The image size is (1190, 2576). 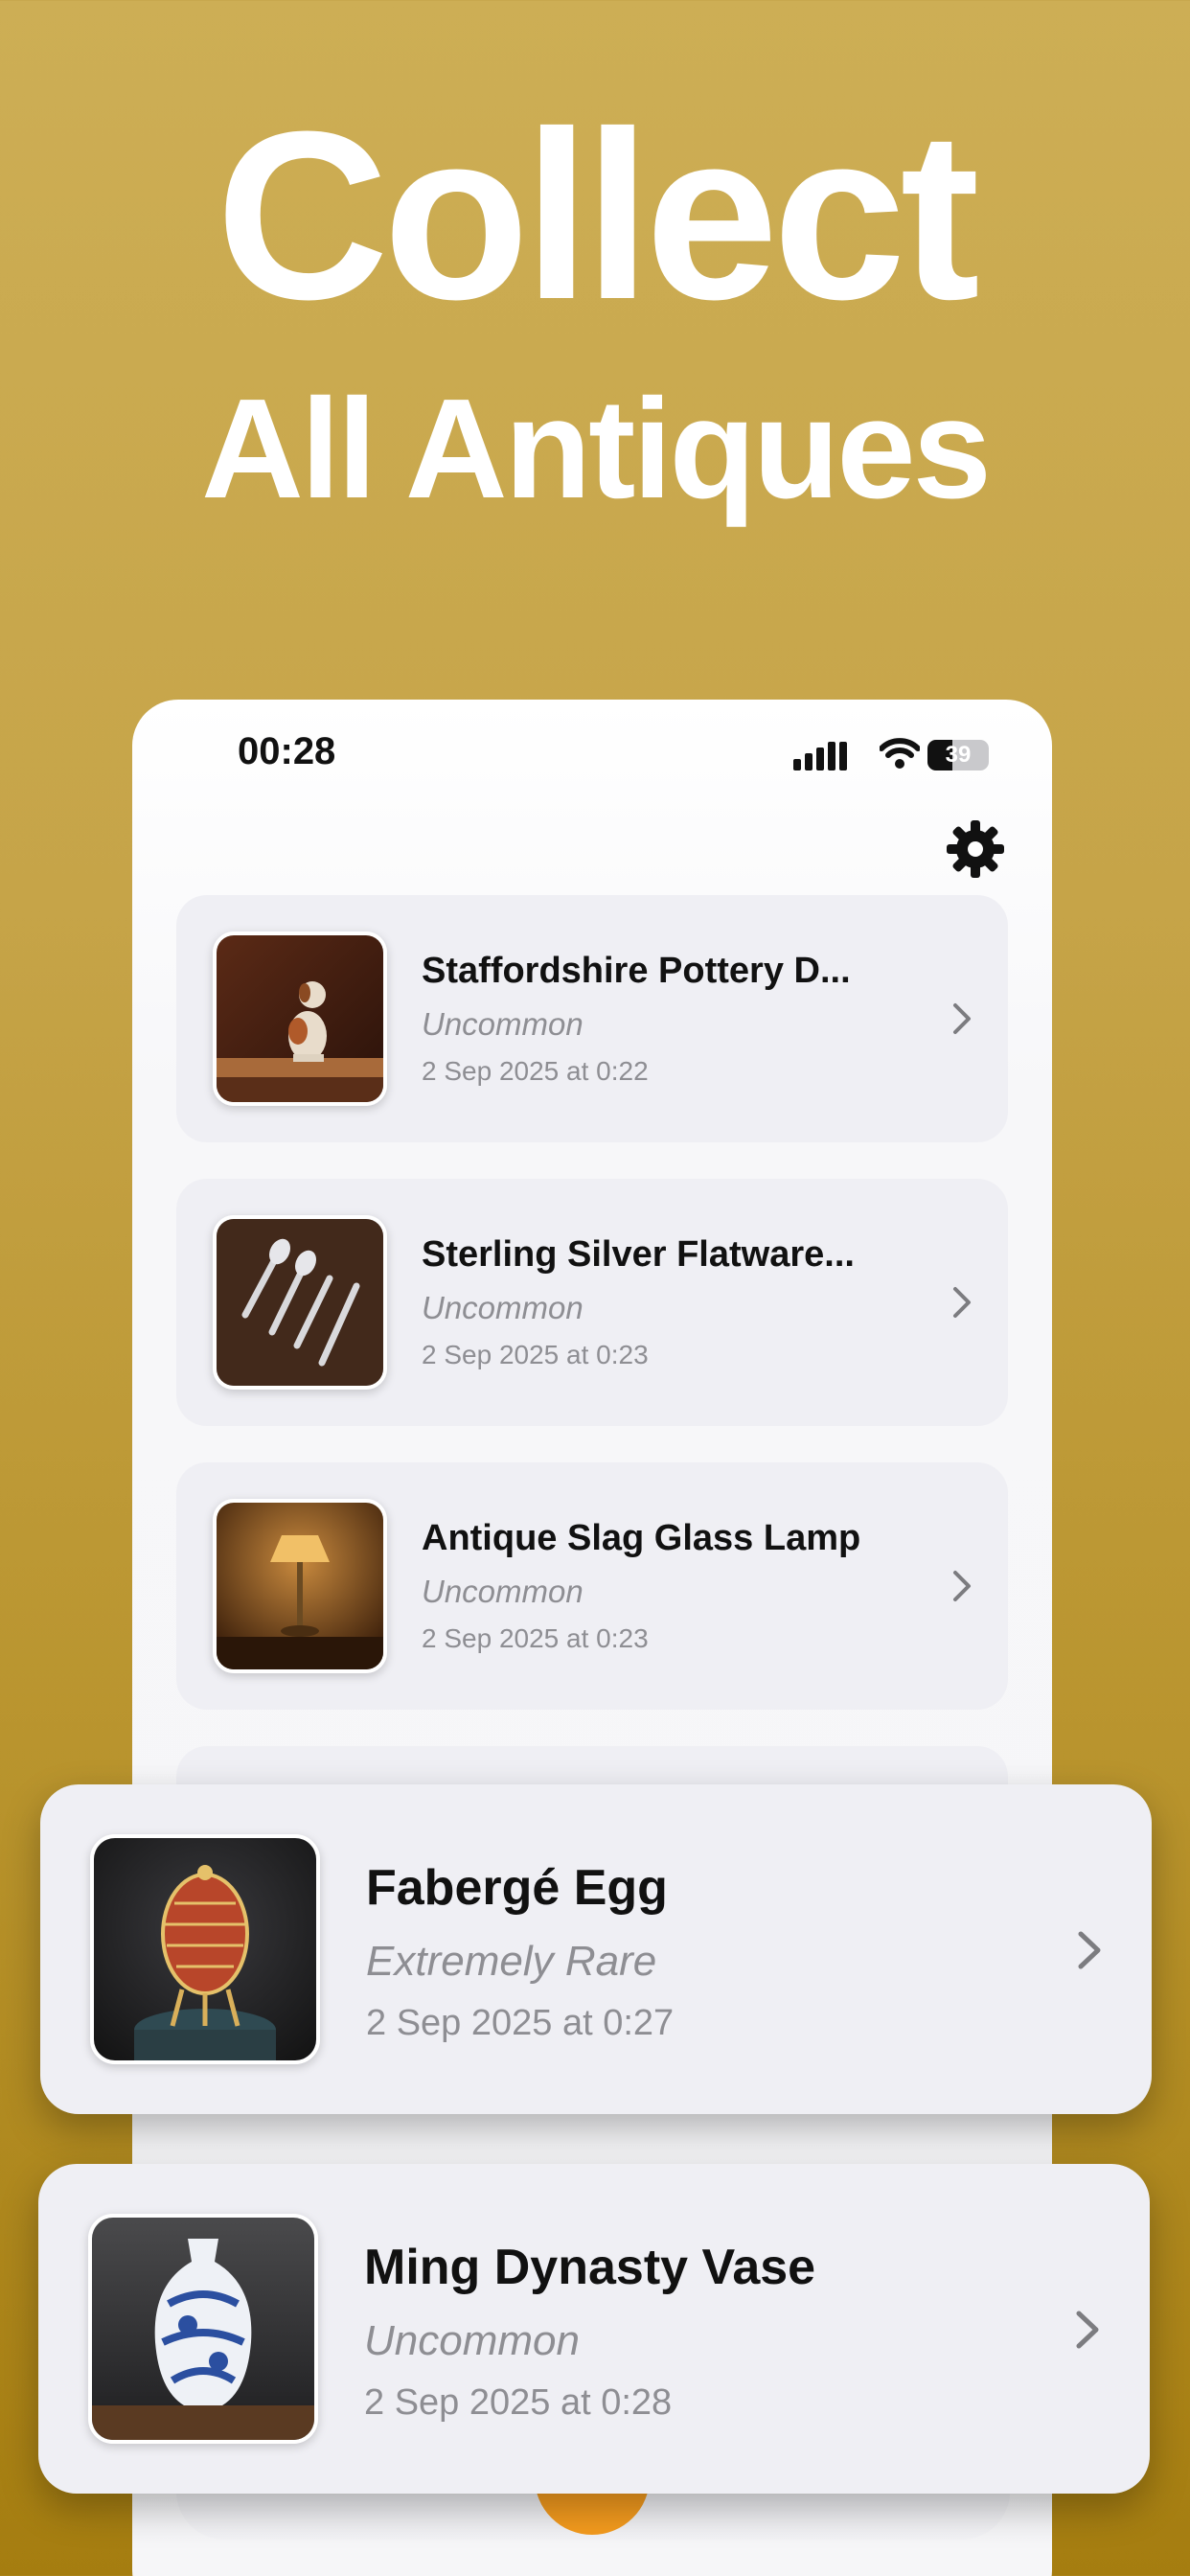 I want to click on item-rarity: Extremely Rare, so click(x=512, y=1961).